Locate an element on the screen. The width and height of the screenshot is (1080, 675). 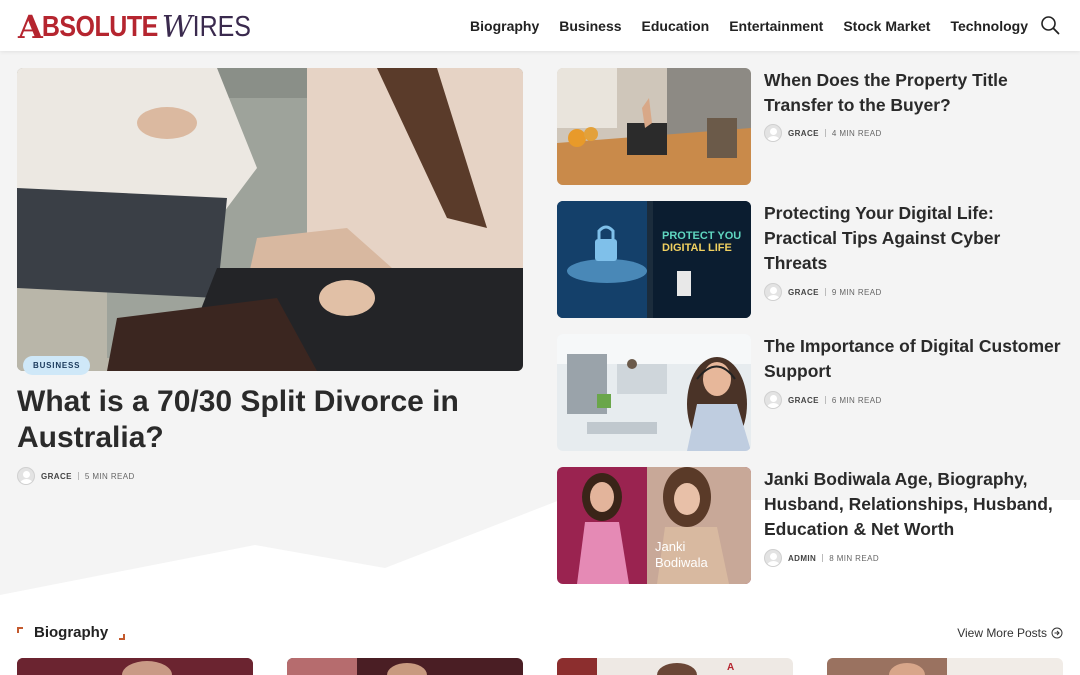
section-header: Biography is located at coordinates (71, 632).